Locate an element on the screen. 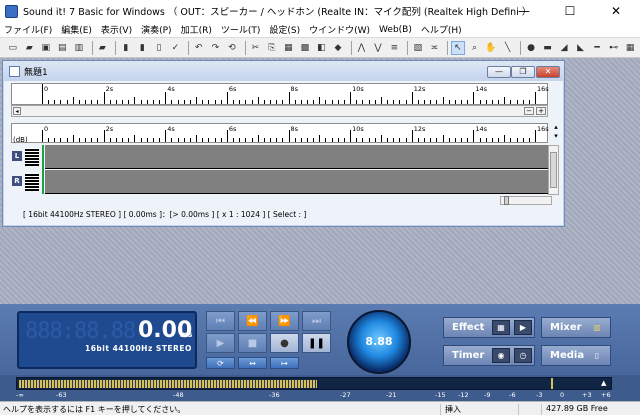 This screenshot has width=640, height=415. normalize-icon: ≡ is located at coordinates (395, 48).